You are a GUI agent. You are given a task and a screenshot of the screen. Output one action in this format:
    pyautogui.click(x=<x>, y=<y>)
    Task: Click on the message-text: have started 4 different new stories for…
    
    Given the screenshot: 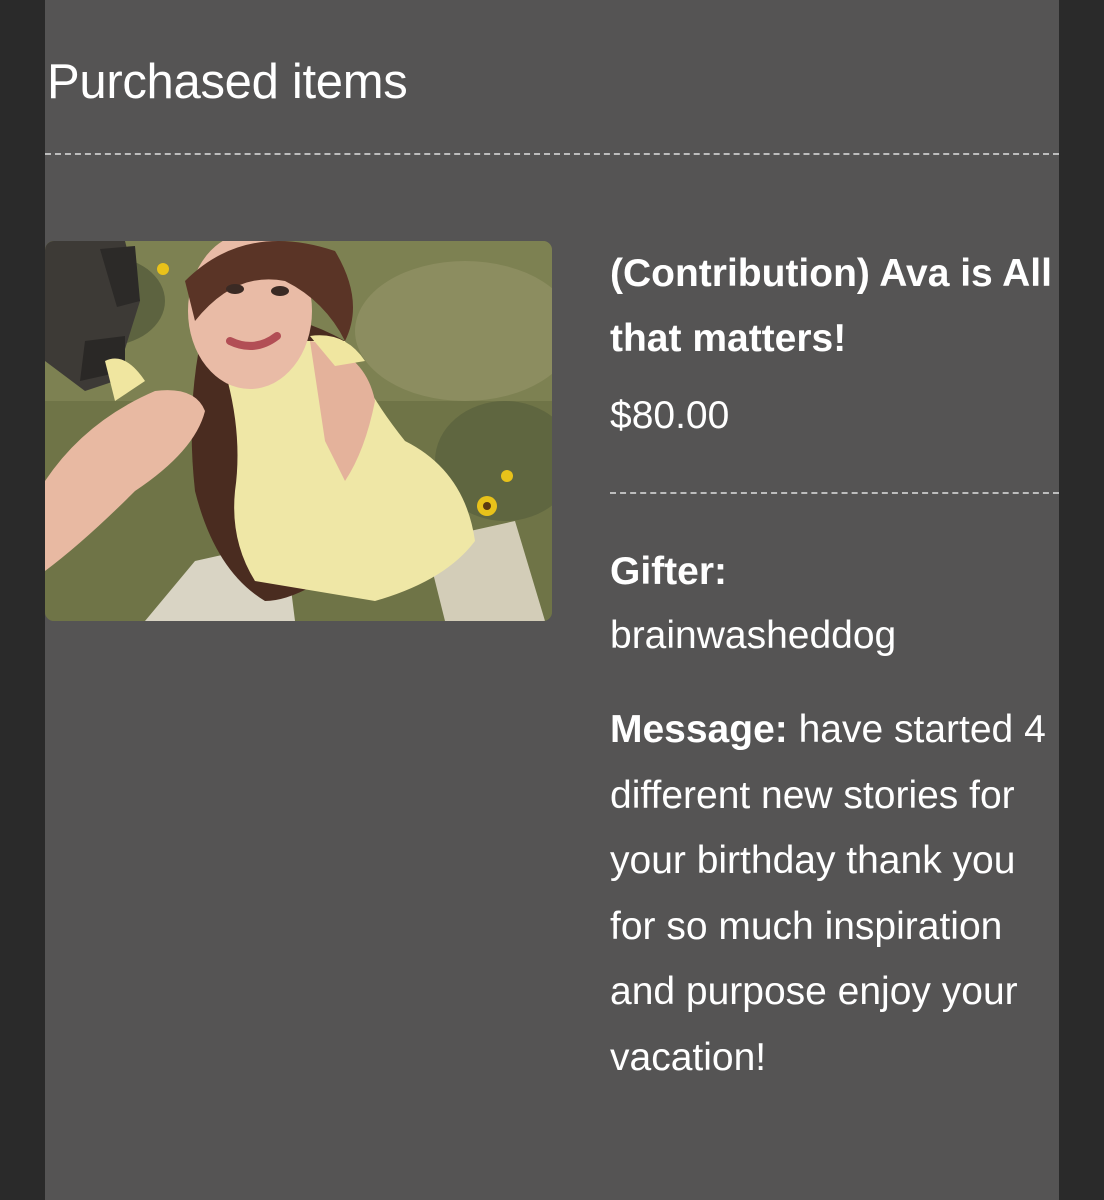 What is the action you would take?
    pyautogui.click(x=828, y=893)
    